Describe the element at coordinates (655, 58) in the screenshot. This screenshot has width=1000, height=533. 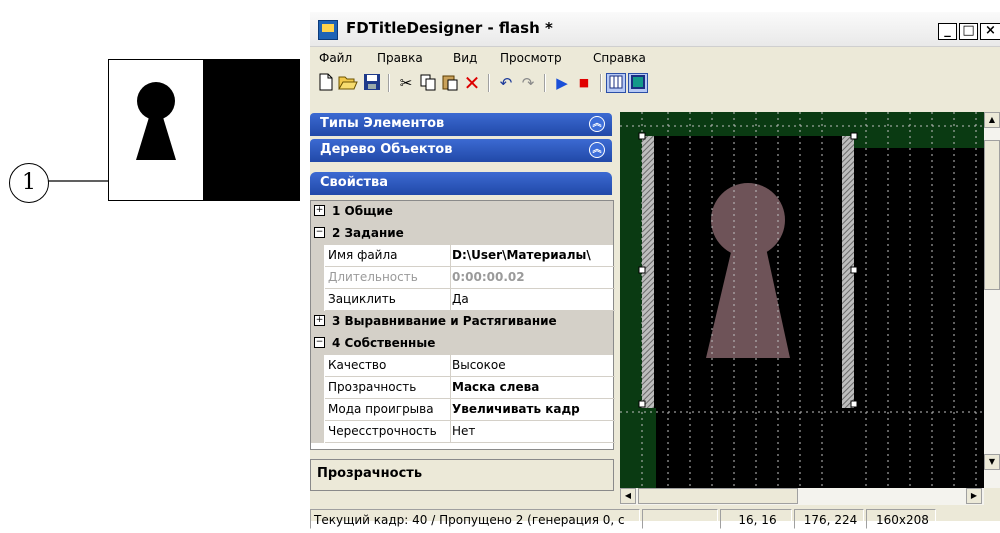
I see `menu-bar: Файл Правка Вид Просмотр Справка` at that location.